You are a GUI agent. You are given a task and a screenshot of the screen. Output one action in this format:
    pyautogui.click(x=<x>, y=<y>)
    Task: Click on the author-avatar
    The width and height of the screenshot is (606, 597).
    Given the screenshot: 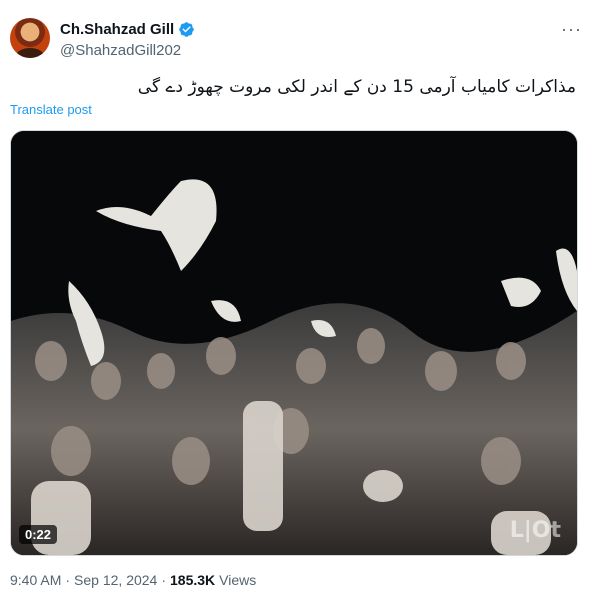 What is the action you would take?
    pyautogui.click(x=30, y=38)
    